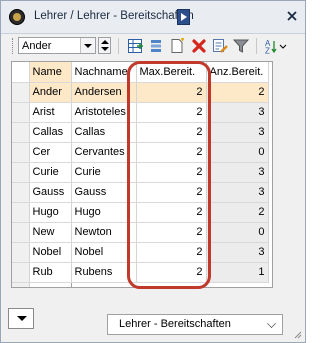 Image resolution: width=320 pixels, height=343 pixels. I want to click on options-dropdown-button, so click(21, 318).